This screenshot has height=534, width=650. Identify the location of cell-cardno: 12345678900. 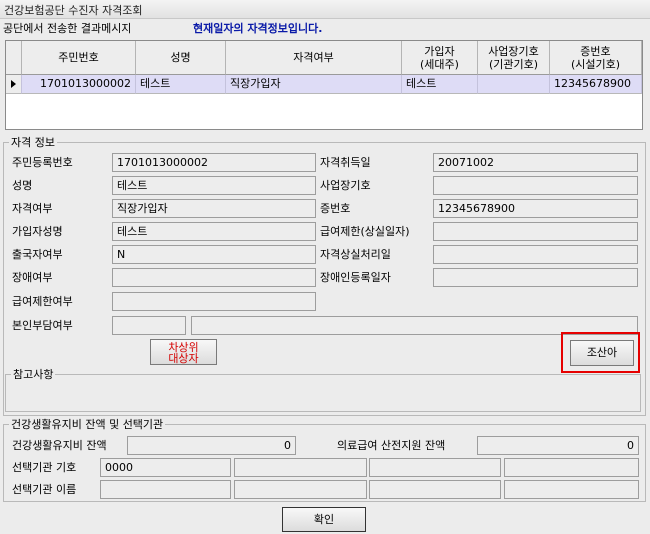
(596, 84).